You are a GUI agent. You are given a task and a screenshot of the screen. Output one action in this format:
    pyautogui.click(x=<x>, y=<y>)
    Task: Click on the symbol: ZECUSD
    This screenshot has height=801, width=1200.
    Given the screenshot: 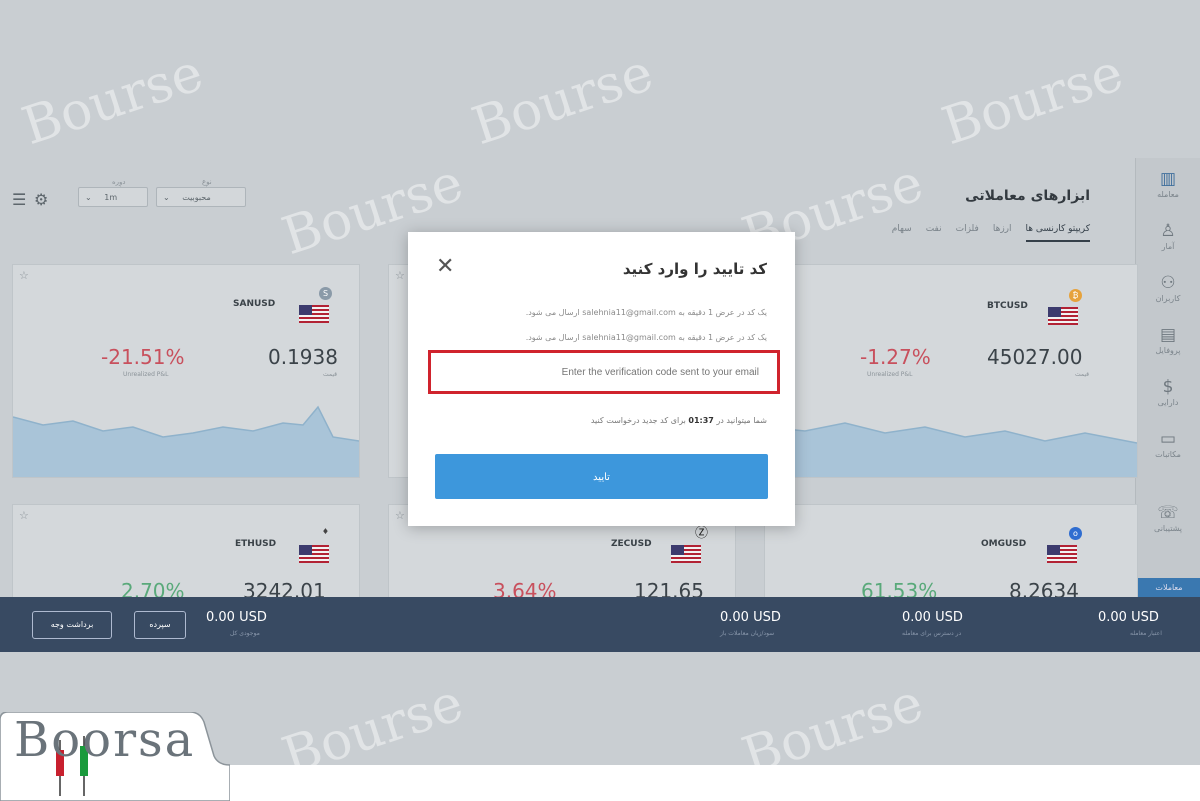 What is the action you would take?
    pyautogui.click(x=631, y=544)
    